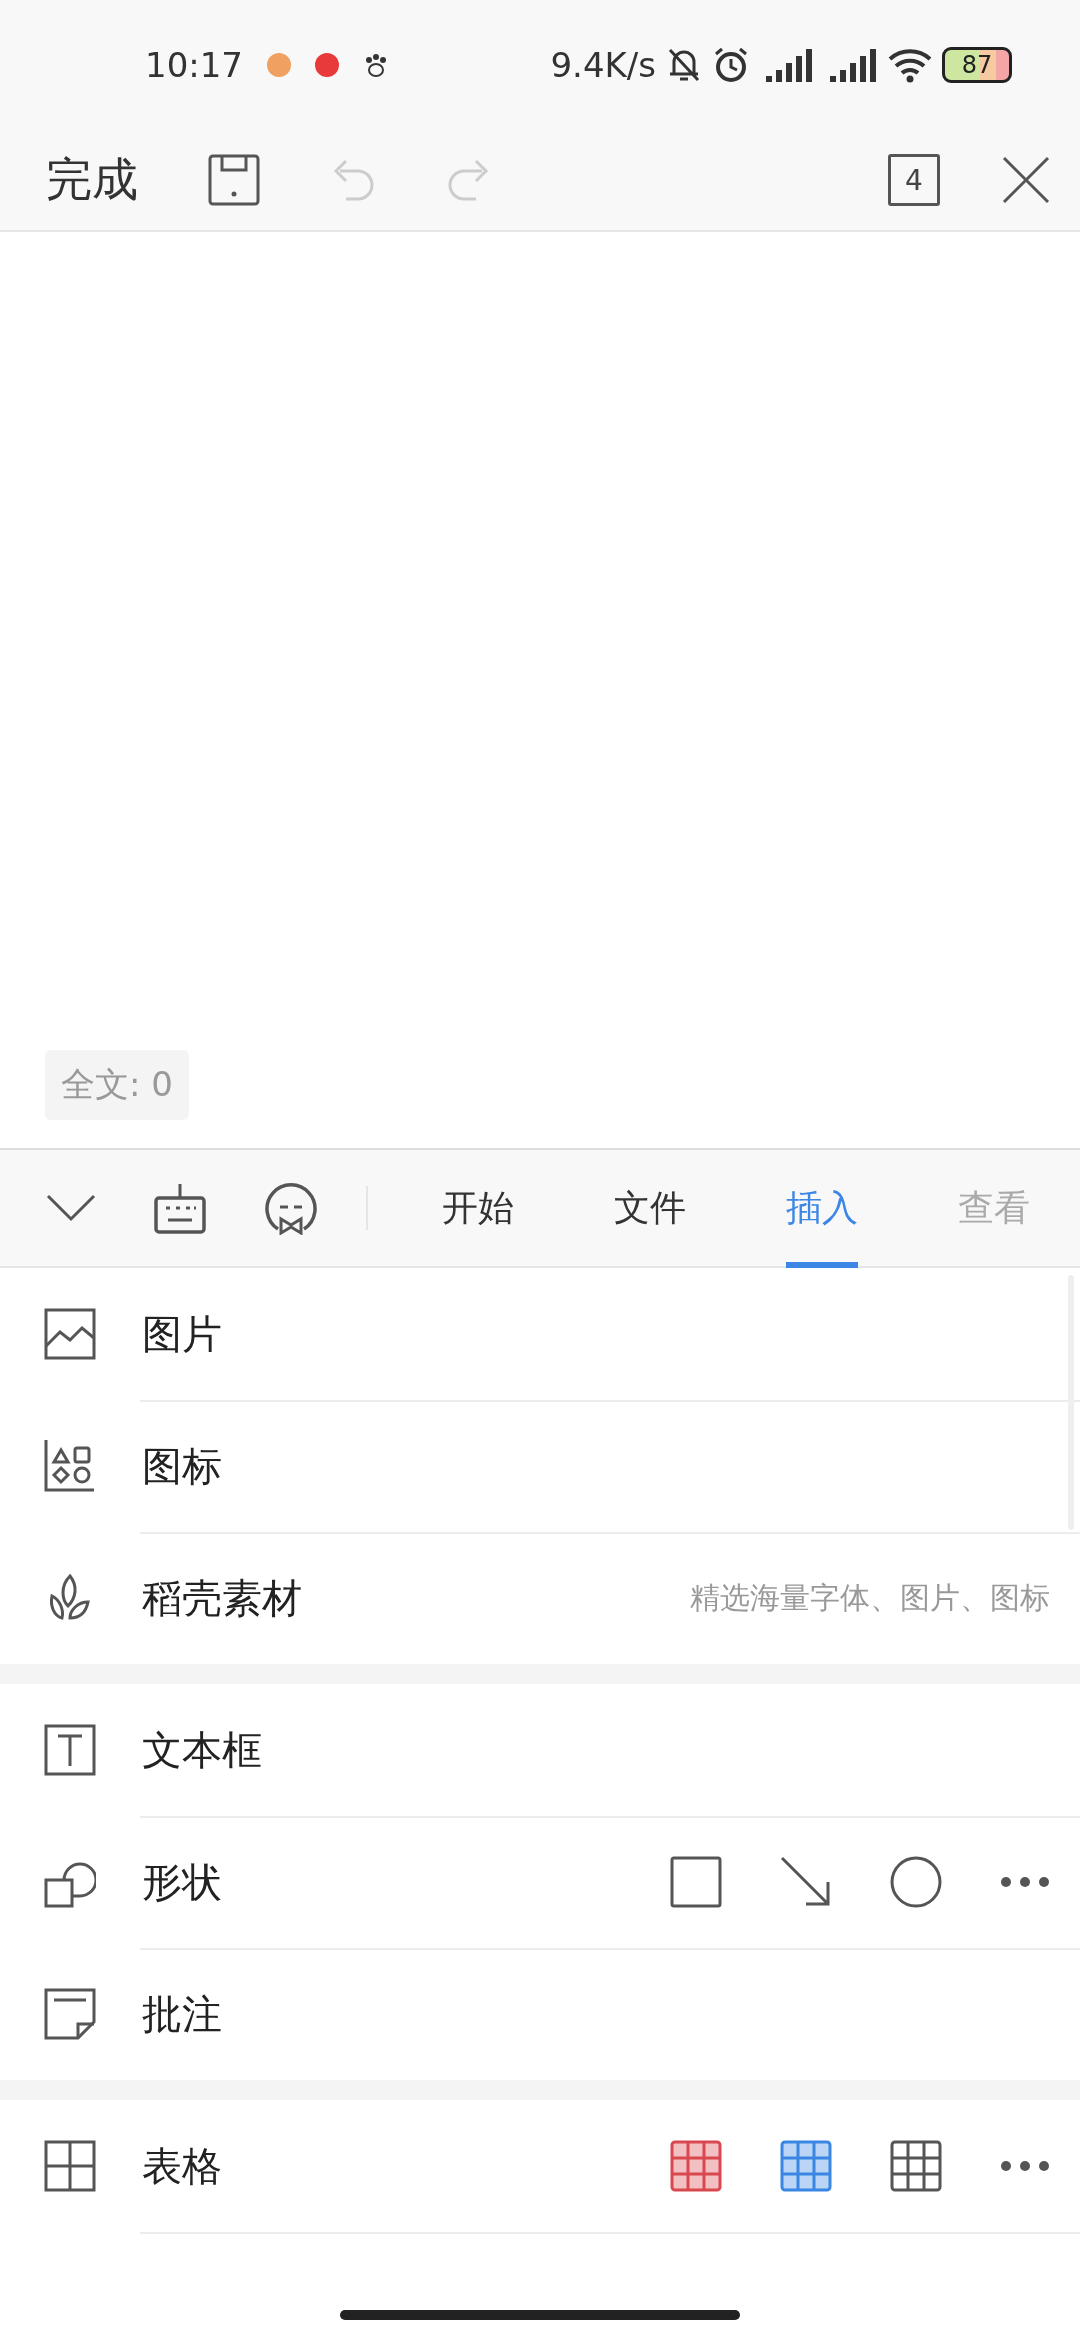  Describe the element at coordinates (70, 1750) in the screenshot. I see `text-box-icon` at that location.